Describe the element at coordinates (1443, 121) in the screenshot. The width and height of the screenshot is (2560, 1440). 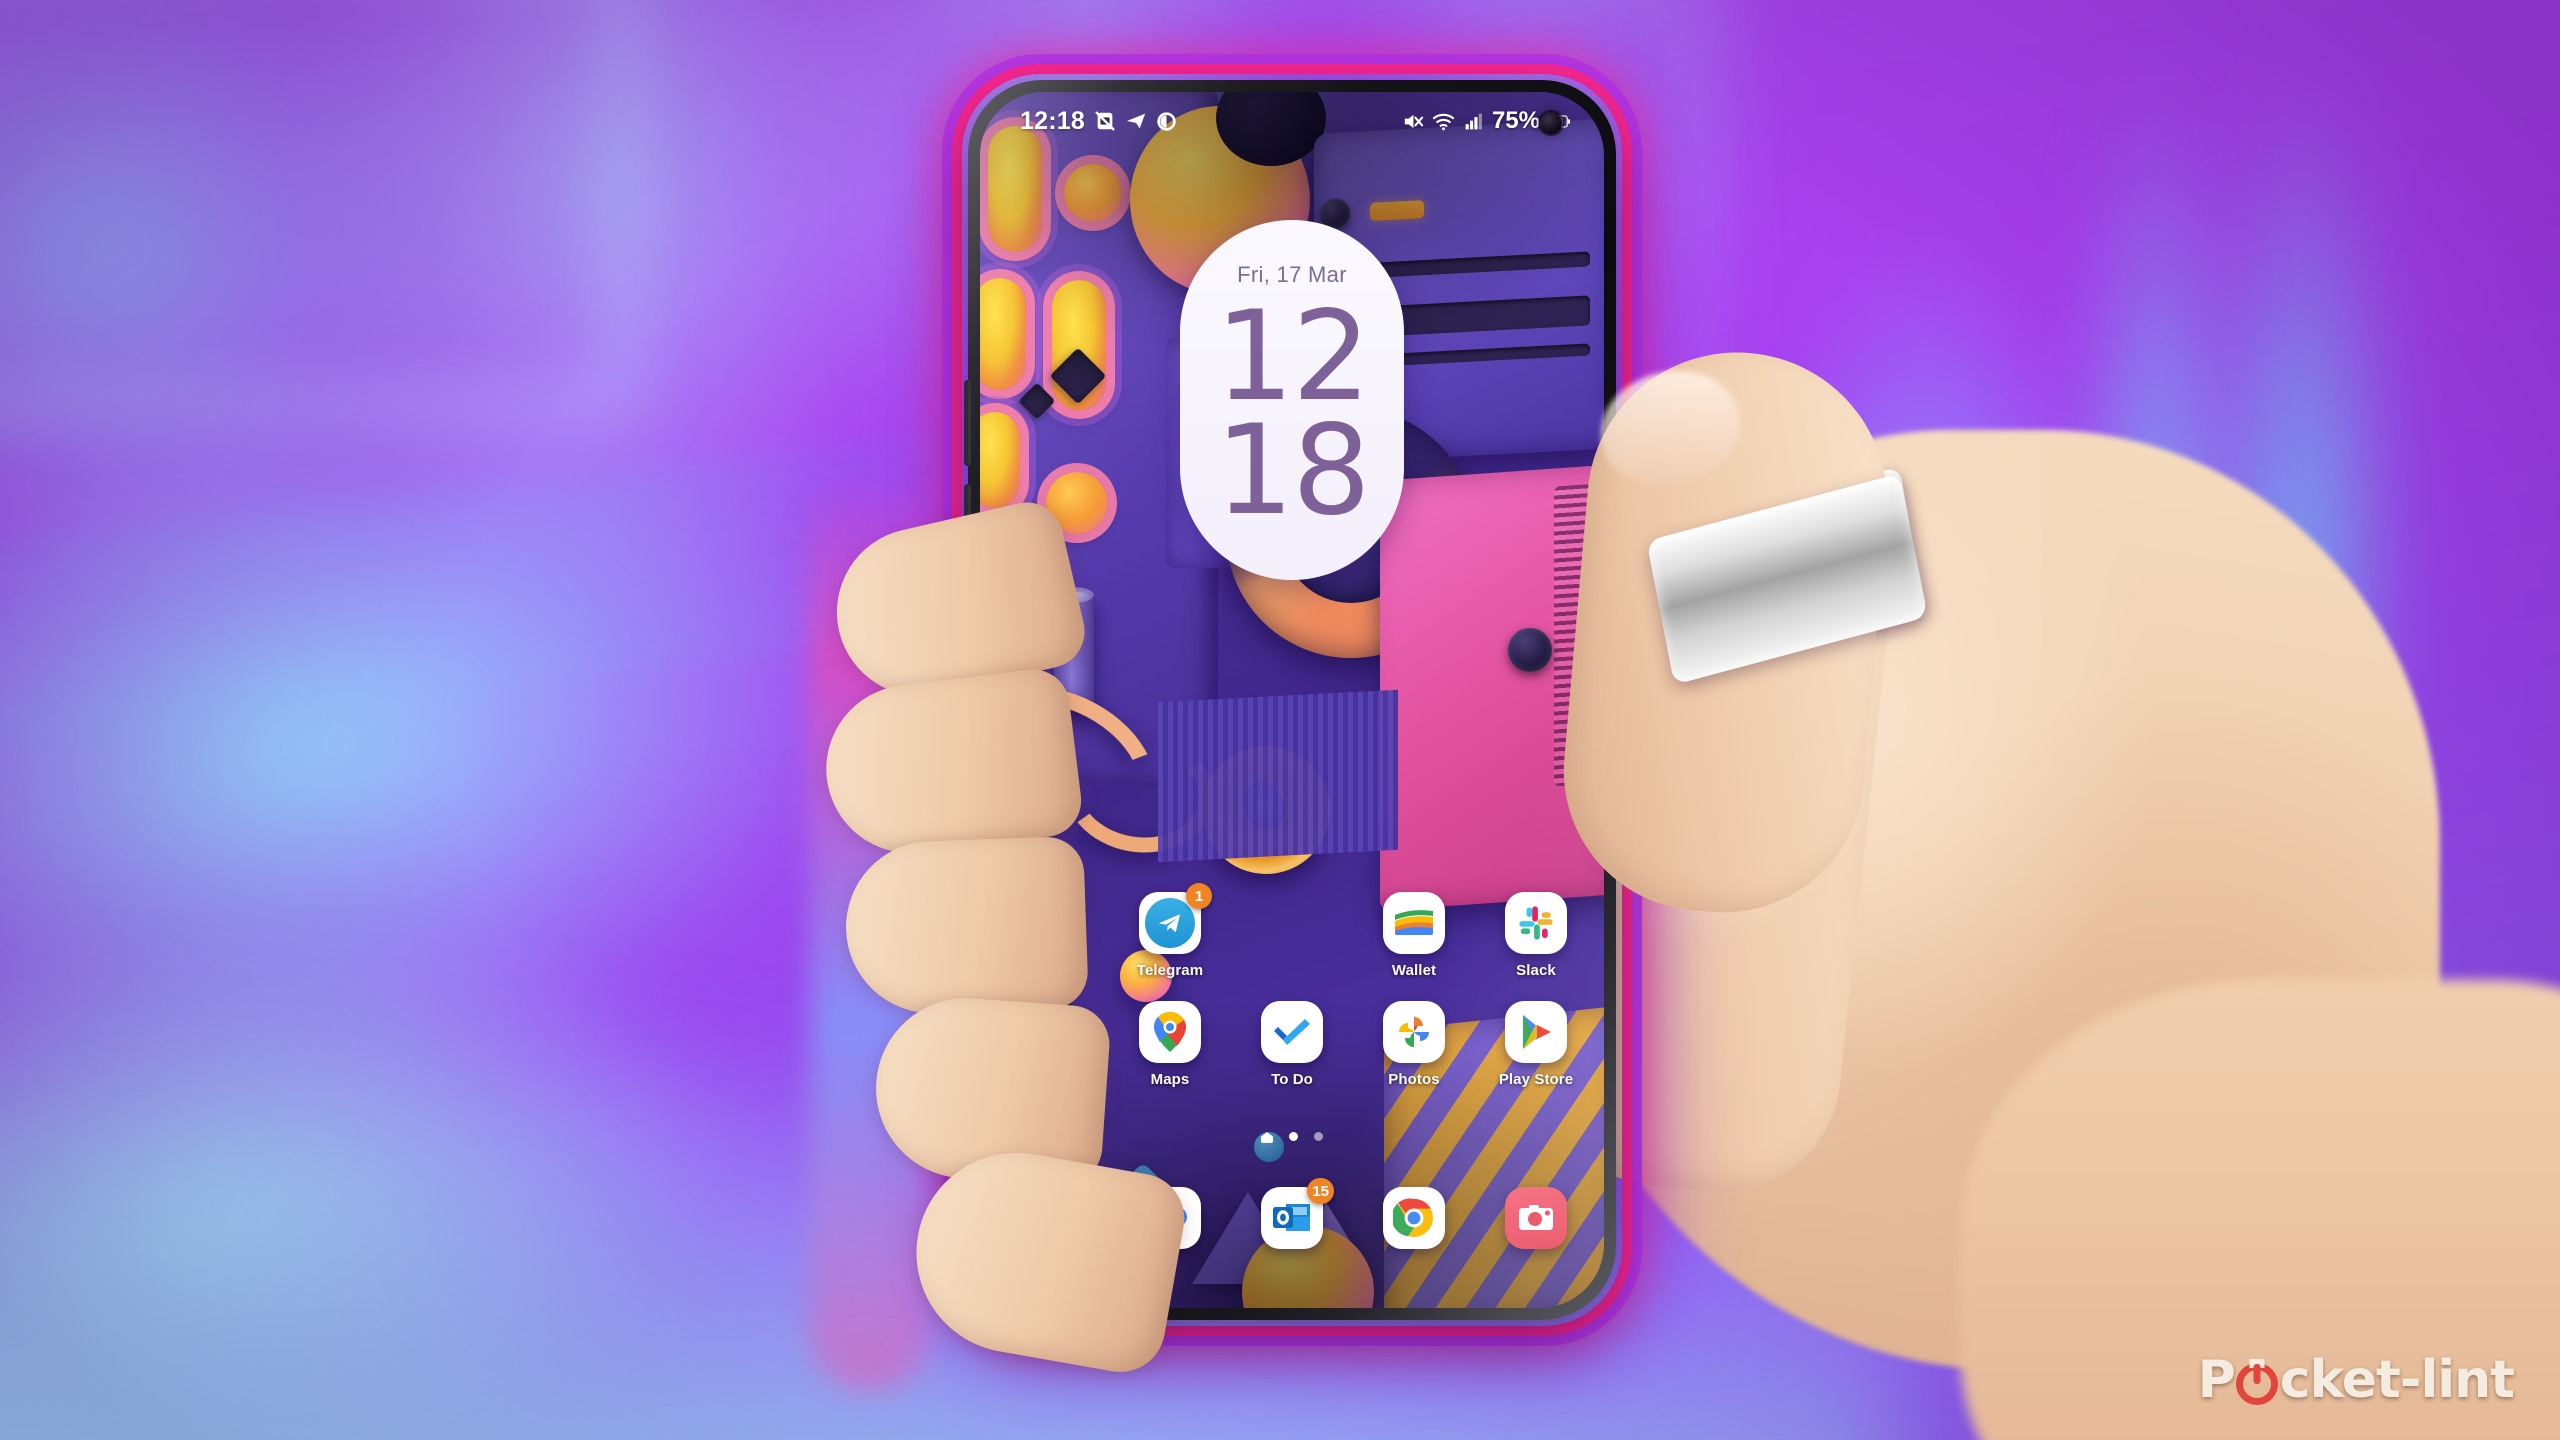
I see `wifi-icon` at that location.